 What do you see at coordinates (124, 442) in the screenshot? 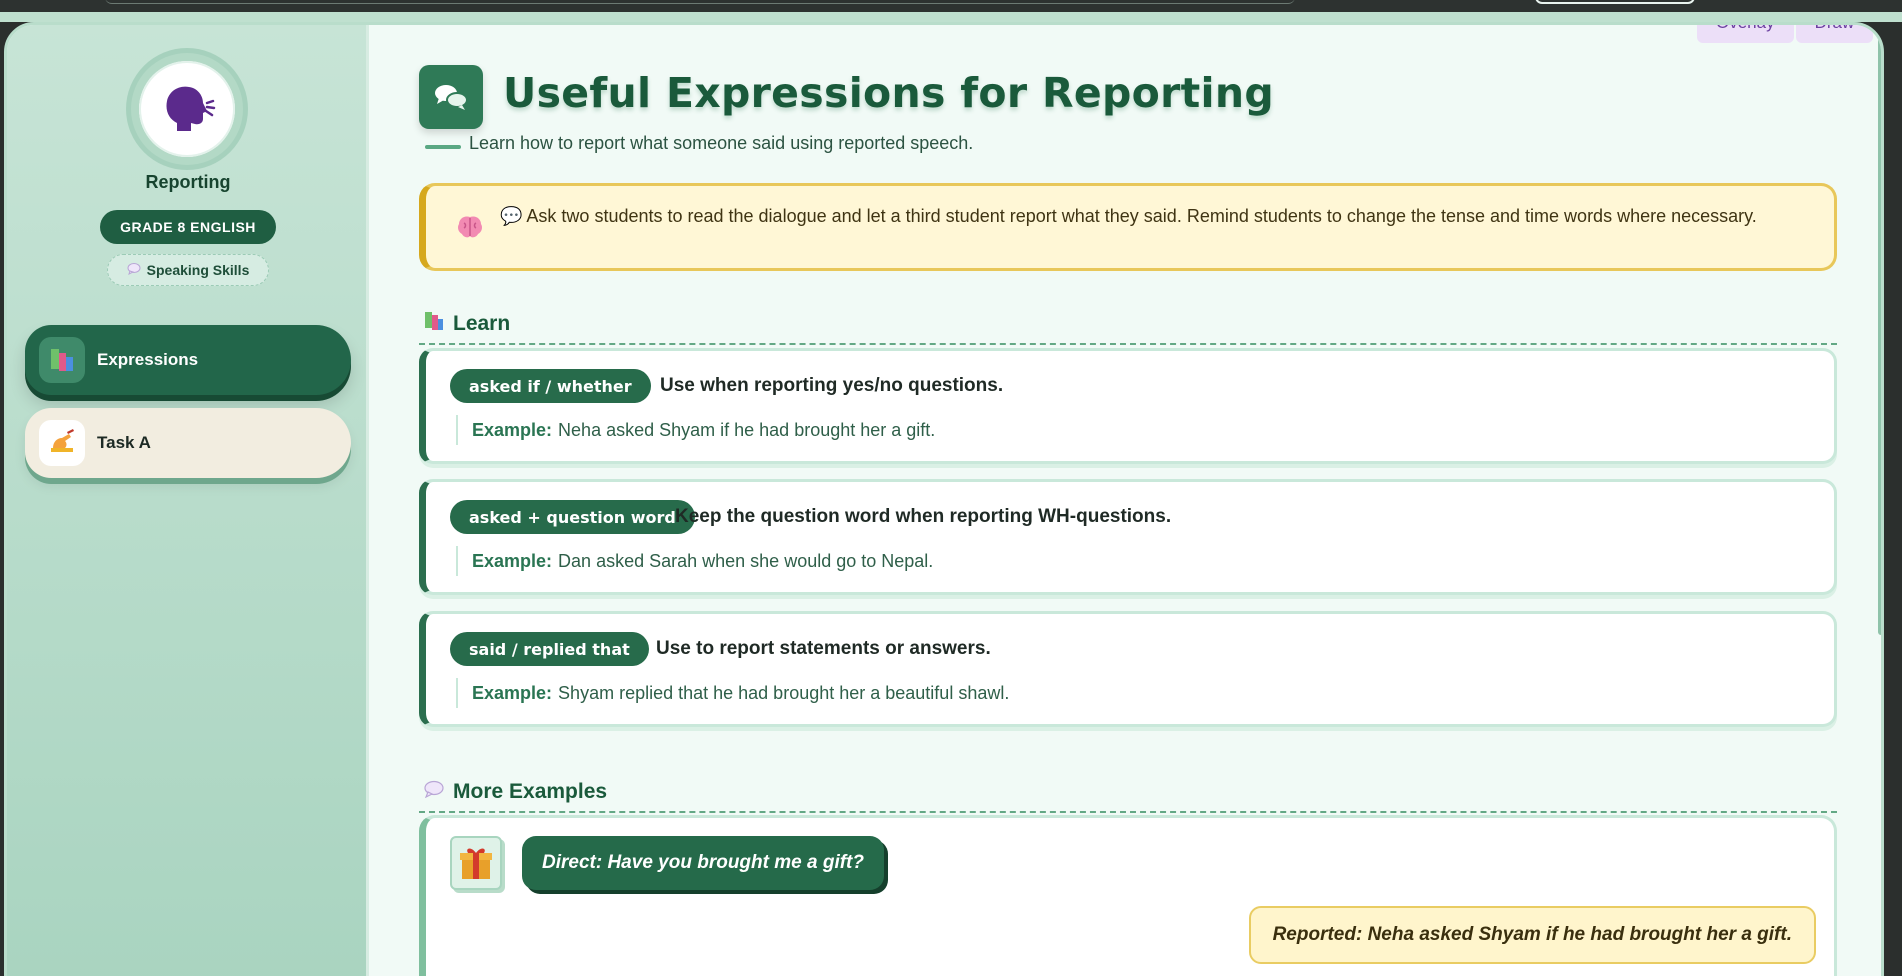
I see `sidebar-item-label: Task A` at bounding box center [124, 442].